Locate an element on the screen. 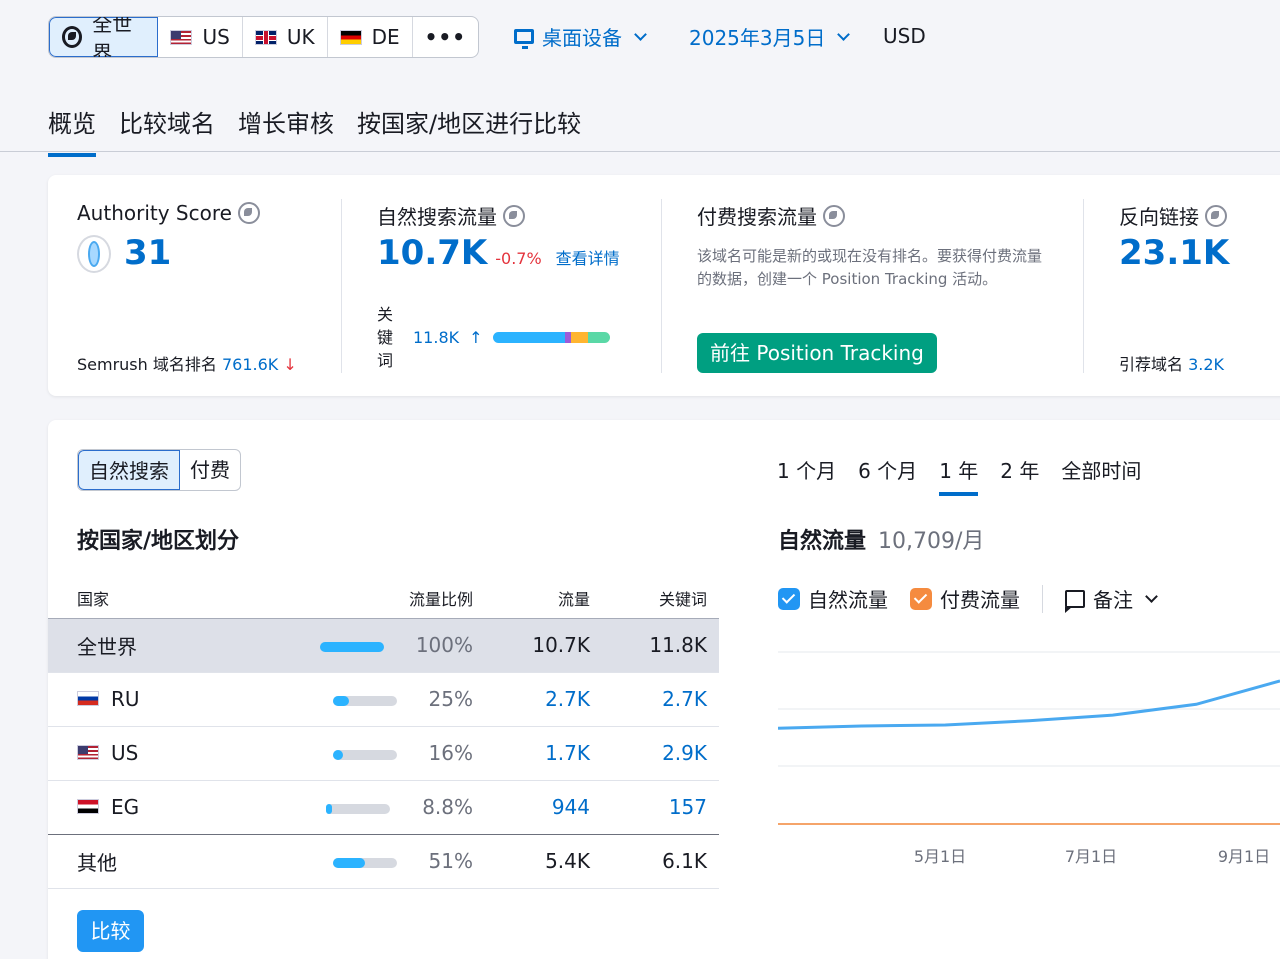  share-cell: 100% is located at coordinates (385, 644).